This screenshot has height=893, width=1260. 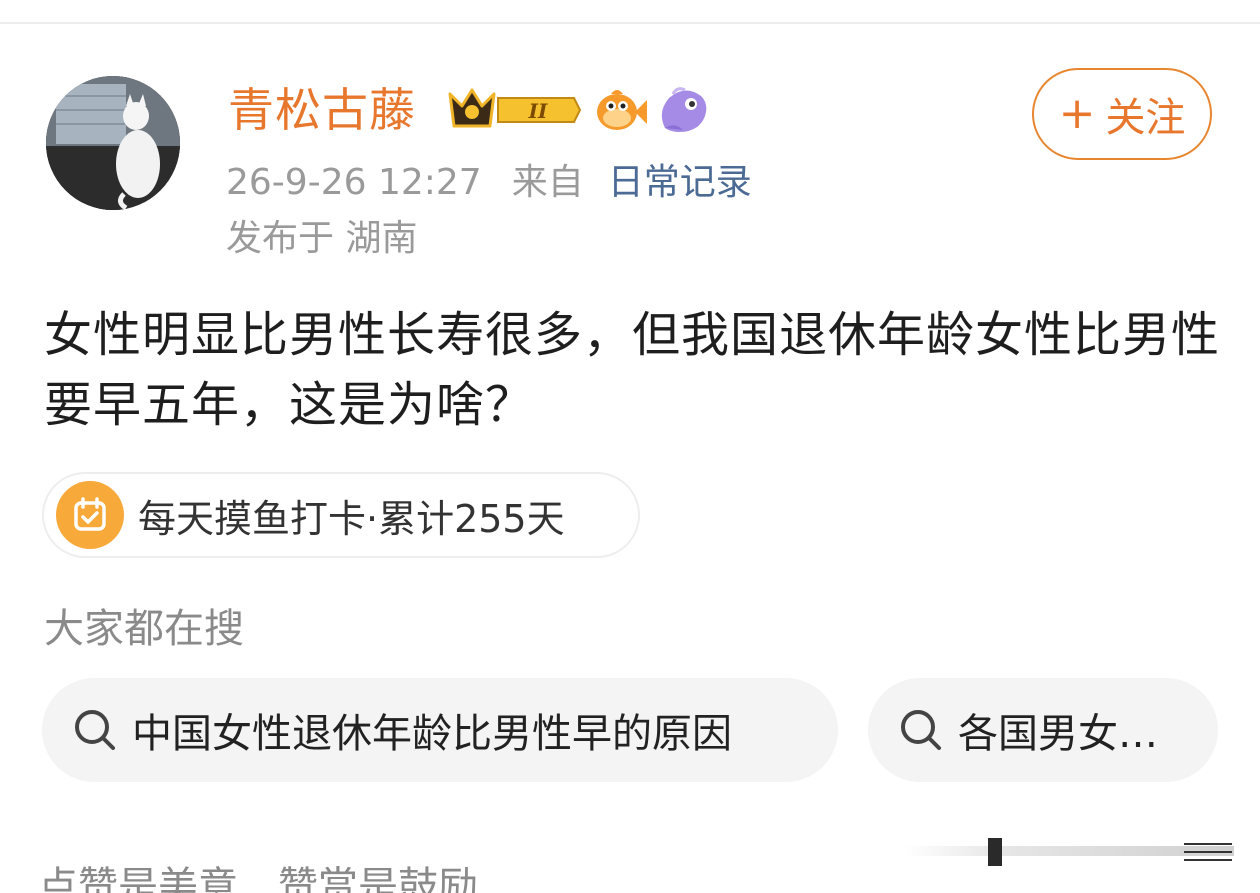 I want to click on avatar-photo, so click(x=113, y=143).